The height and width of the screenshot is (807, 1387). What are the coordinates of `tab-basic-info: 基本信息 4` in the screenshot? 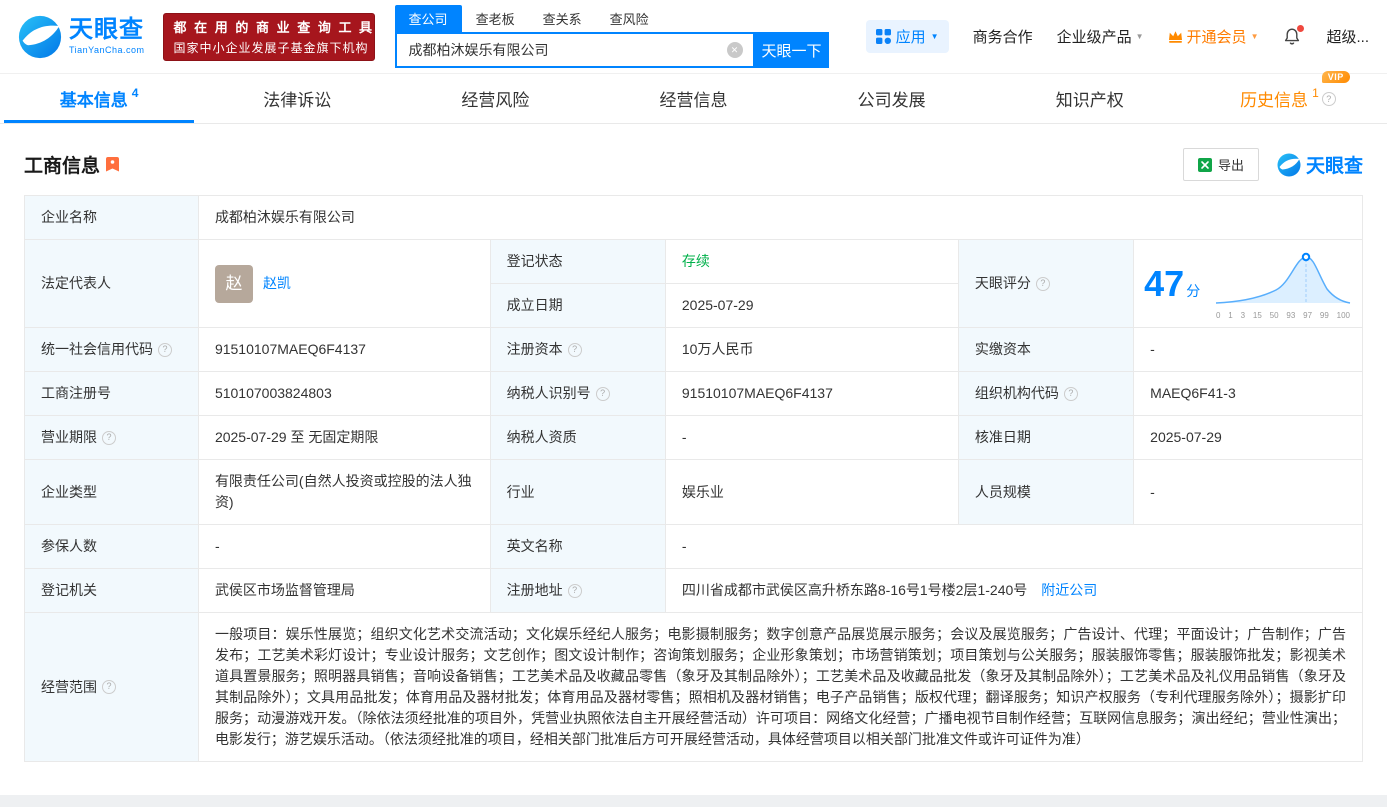 It's located at (99, 98).